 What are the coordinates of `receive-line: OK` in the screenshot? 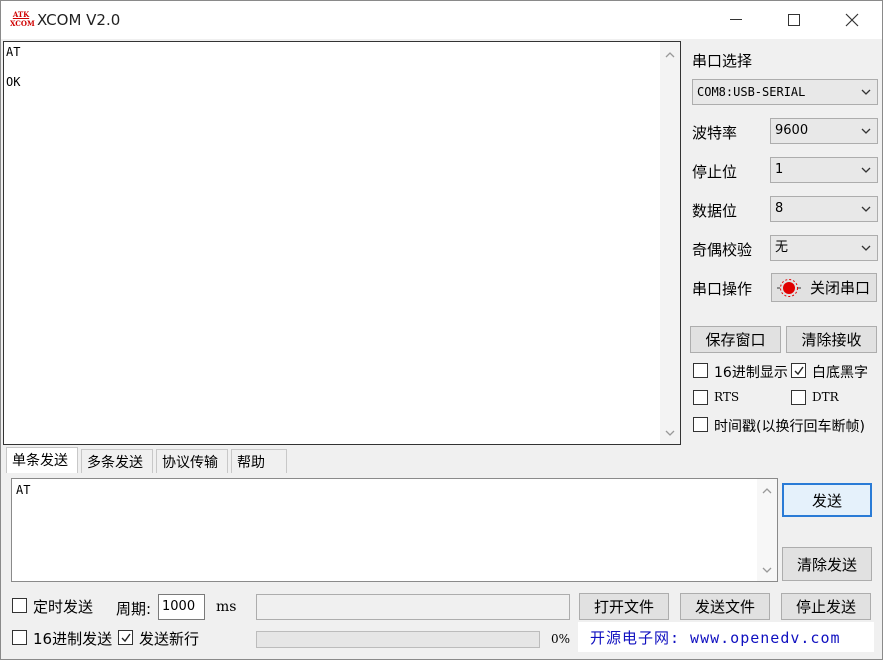 It's located at (13, 82).